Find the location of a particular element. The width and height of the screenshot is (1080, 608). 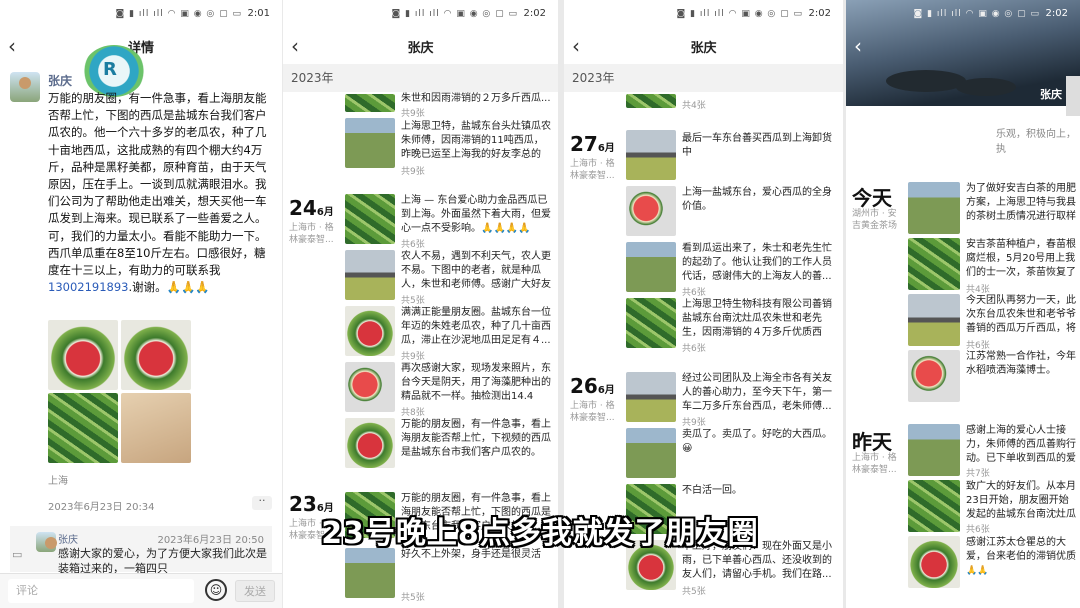

entry-text: 江苏常熟一合作社，今年水稻喷洒海藻博士。 is located at coordinates (1022, 364).